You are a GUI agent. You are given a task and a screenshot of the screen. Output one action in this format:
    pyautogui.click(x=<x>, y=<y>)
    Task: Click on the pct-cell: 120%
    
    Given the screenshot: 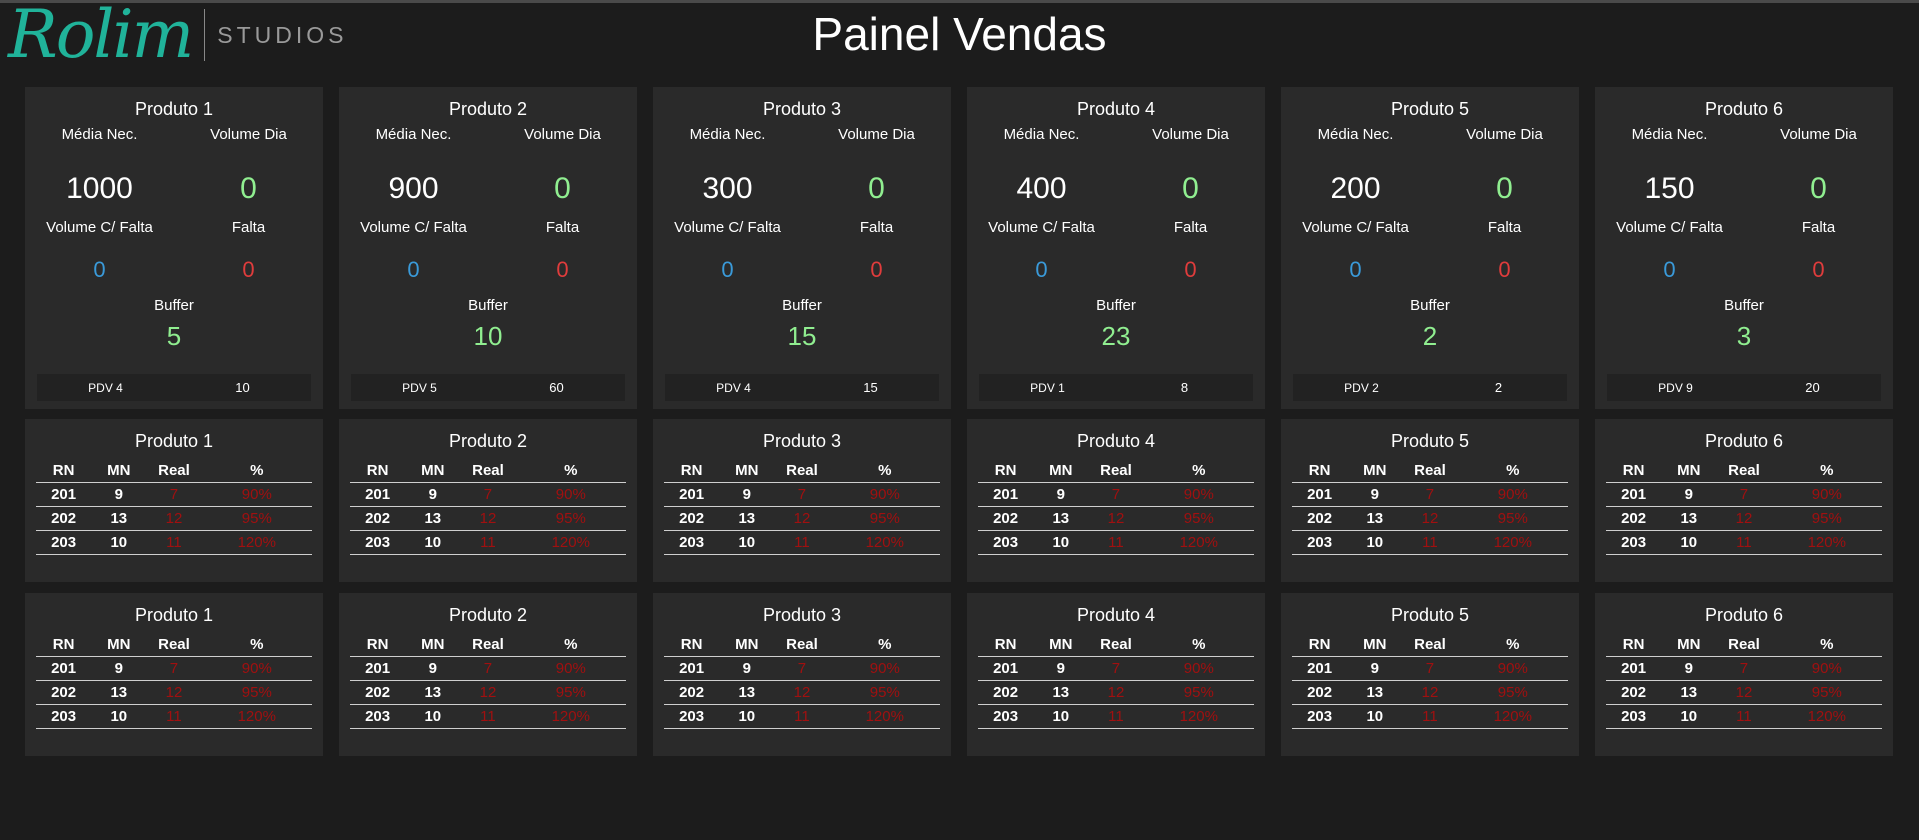 What is the action you would take?
    pyautogui.click(x=1198, y=542)
    